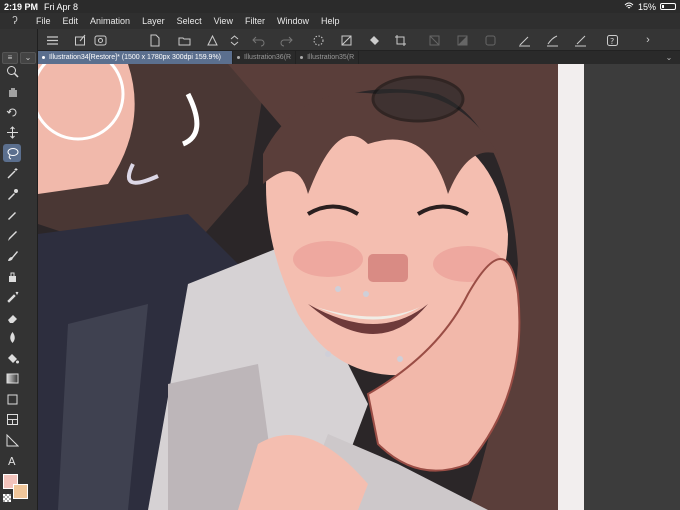 This screenshot has width=680, height=510. I want to click on crop-icon, so click(400, 40).